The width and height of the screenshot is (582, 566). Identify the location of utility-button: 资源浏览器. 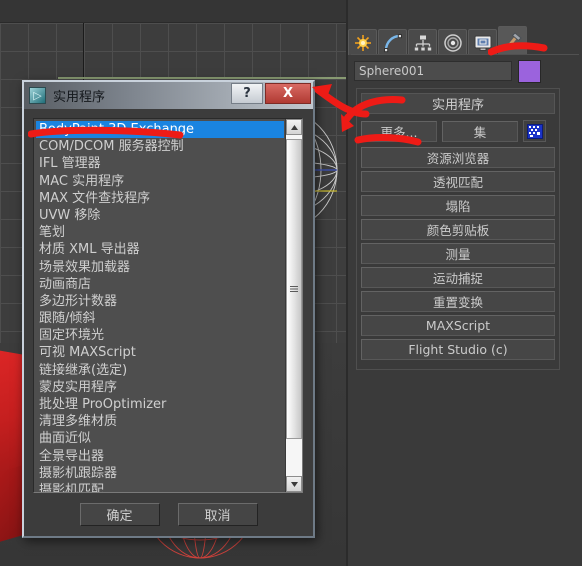
(458, 157).